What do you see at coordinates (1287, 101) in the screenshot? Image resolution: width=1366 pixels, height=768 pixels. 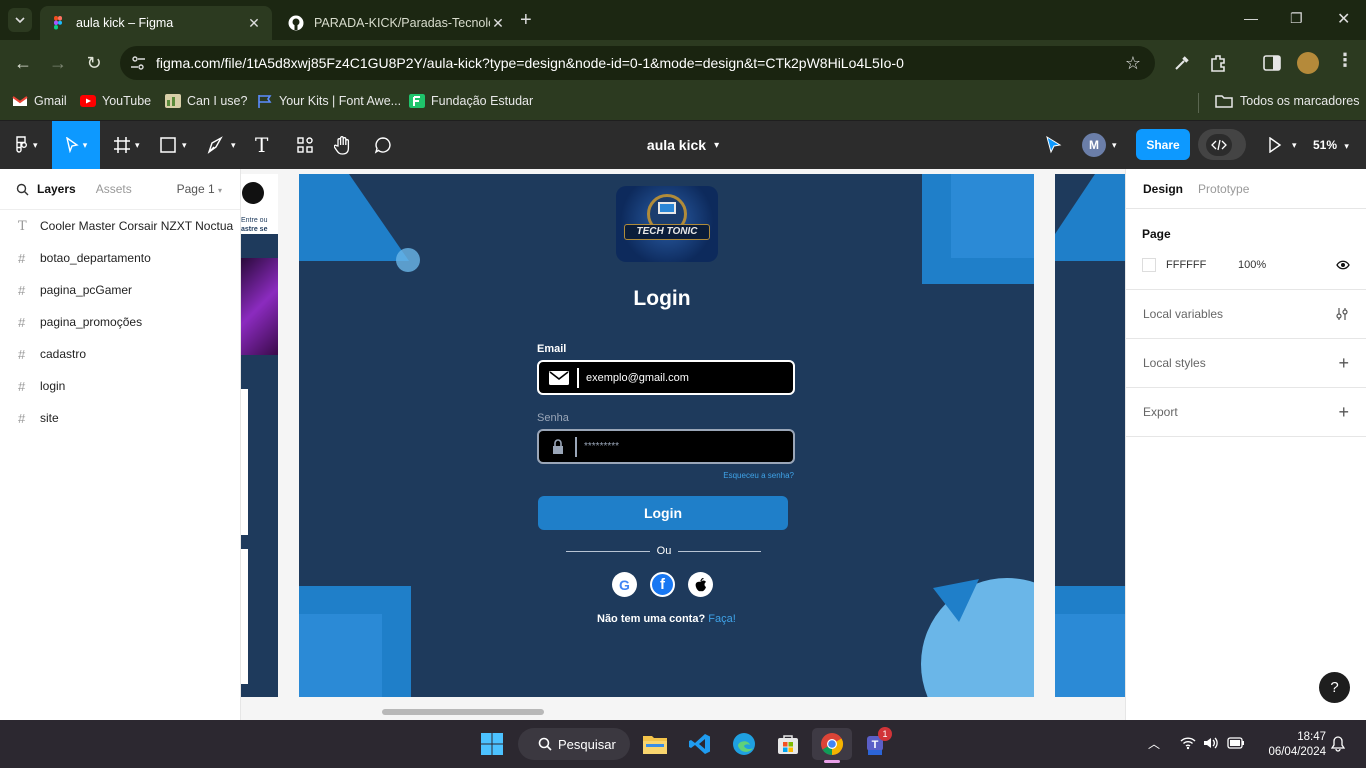 I see `all-bookmarks-button: Todos os marcadores` at bounding box center [1287, 101].